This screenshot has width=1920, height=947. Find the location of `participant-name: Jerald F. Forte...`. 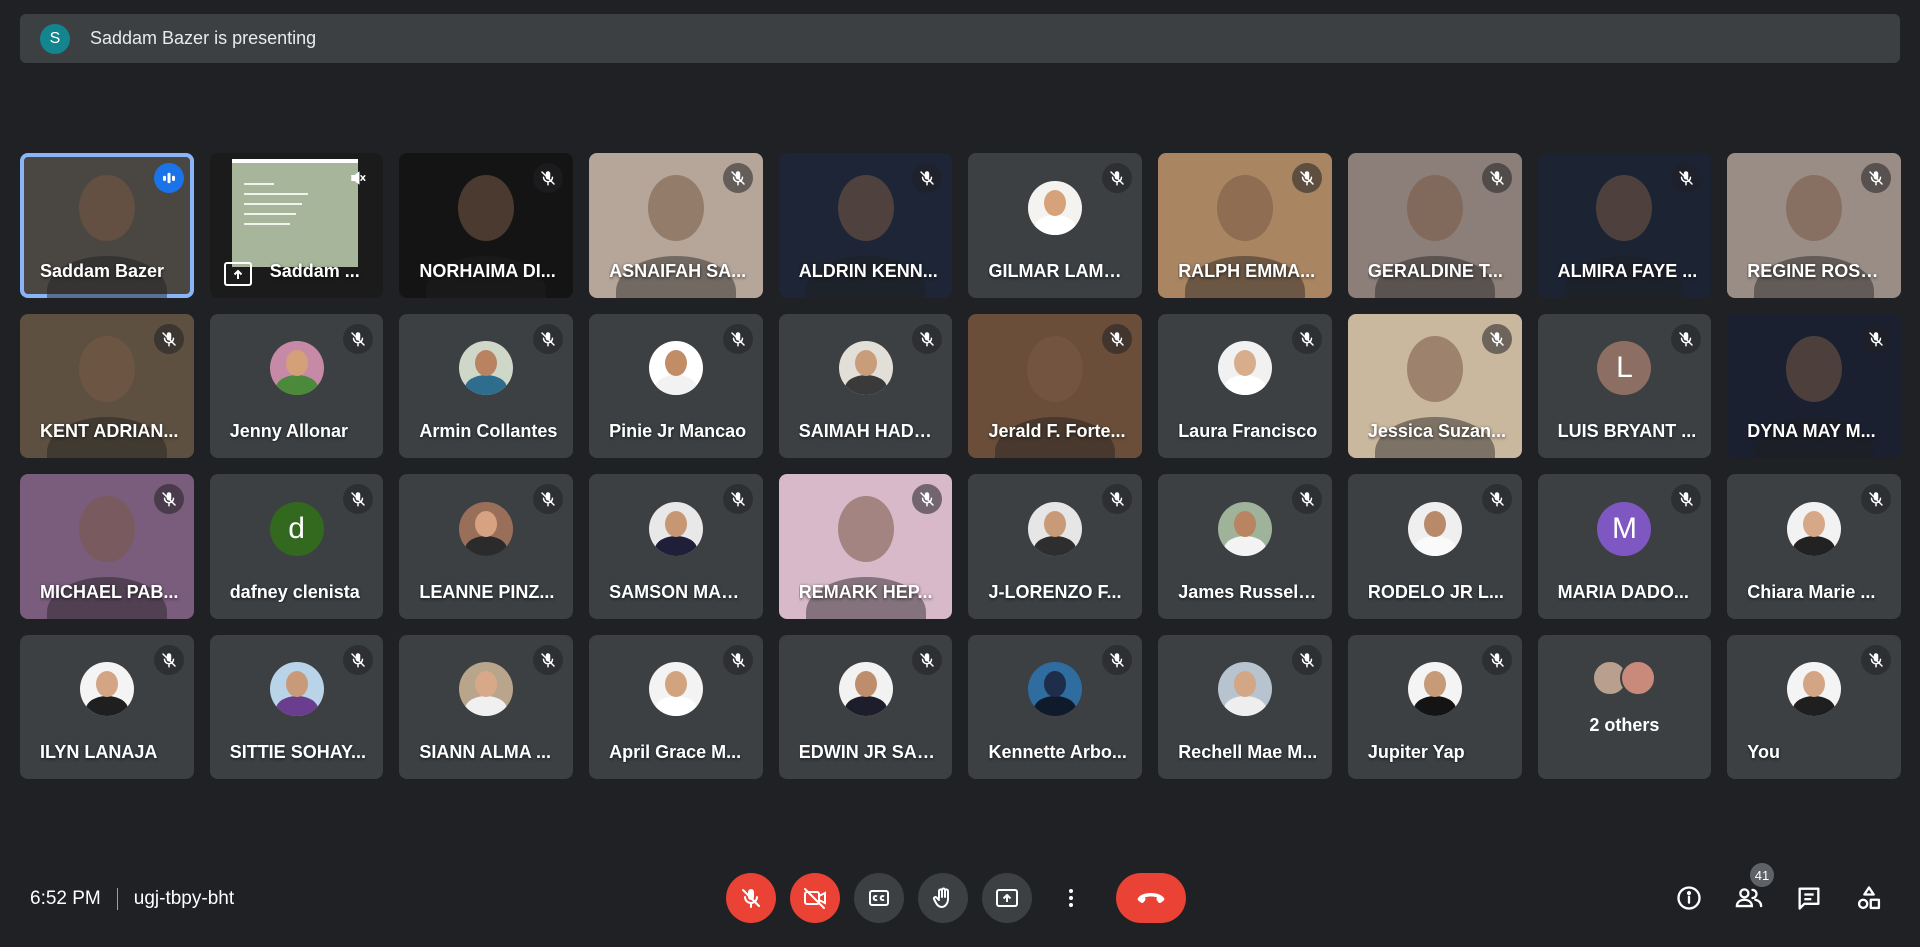

participant-name: Jerald F. Forte... is located at coordinates (1057, 431).